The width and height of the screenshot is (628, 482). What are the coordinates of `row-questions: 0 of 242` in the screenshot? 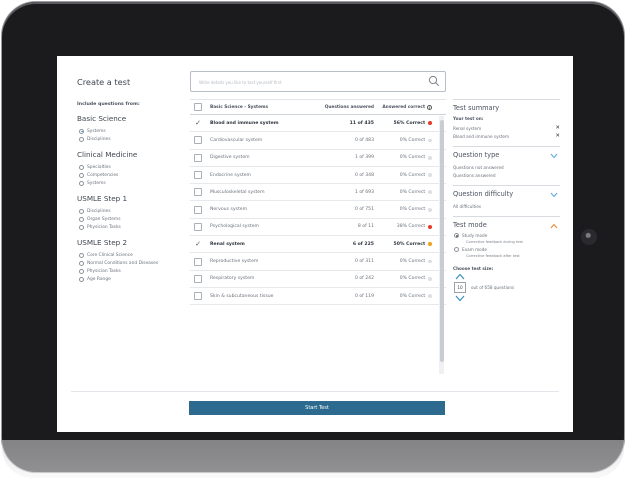 It's located at (364, 279).